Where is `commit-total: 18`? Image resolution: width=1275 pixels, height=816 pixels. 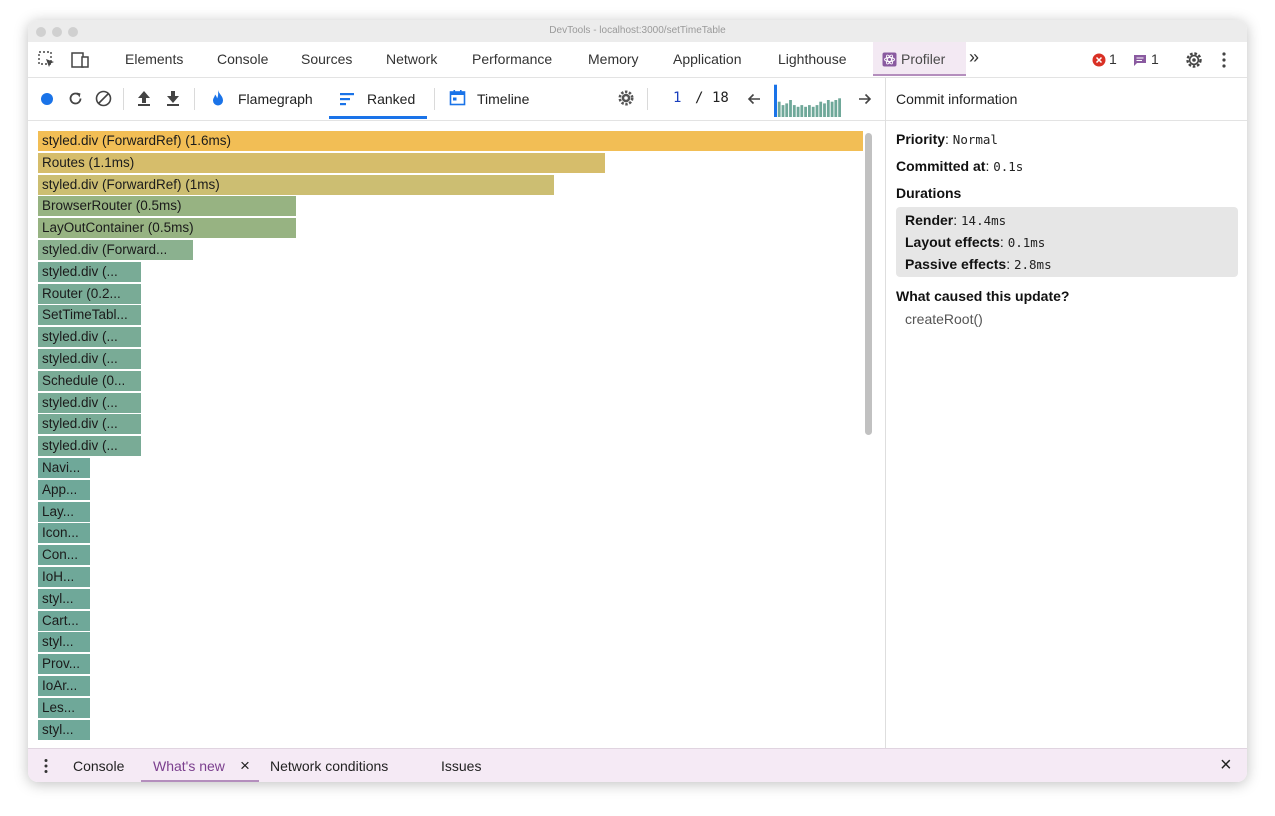 commit-total: 18 is located at coordinates (720, 98).